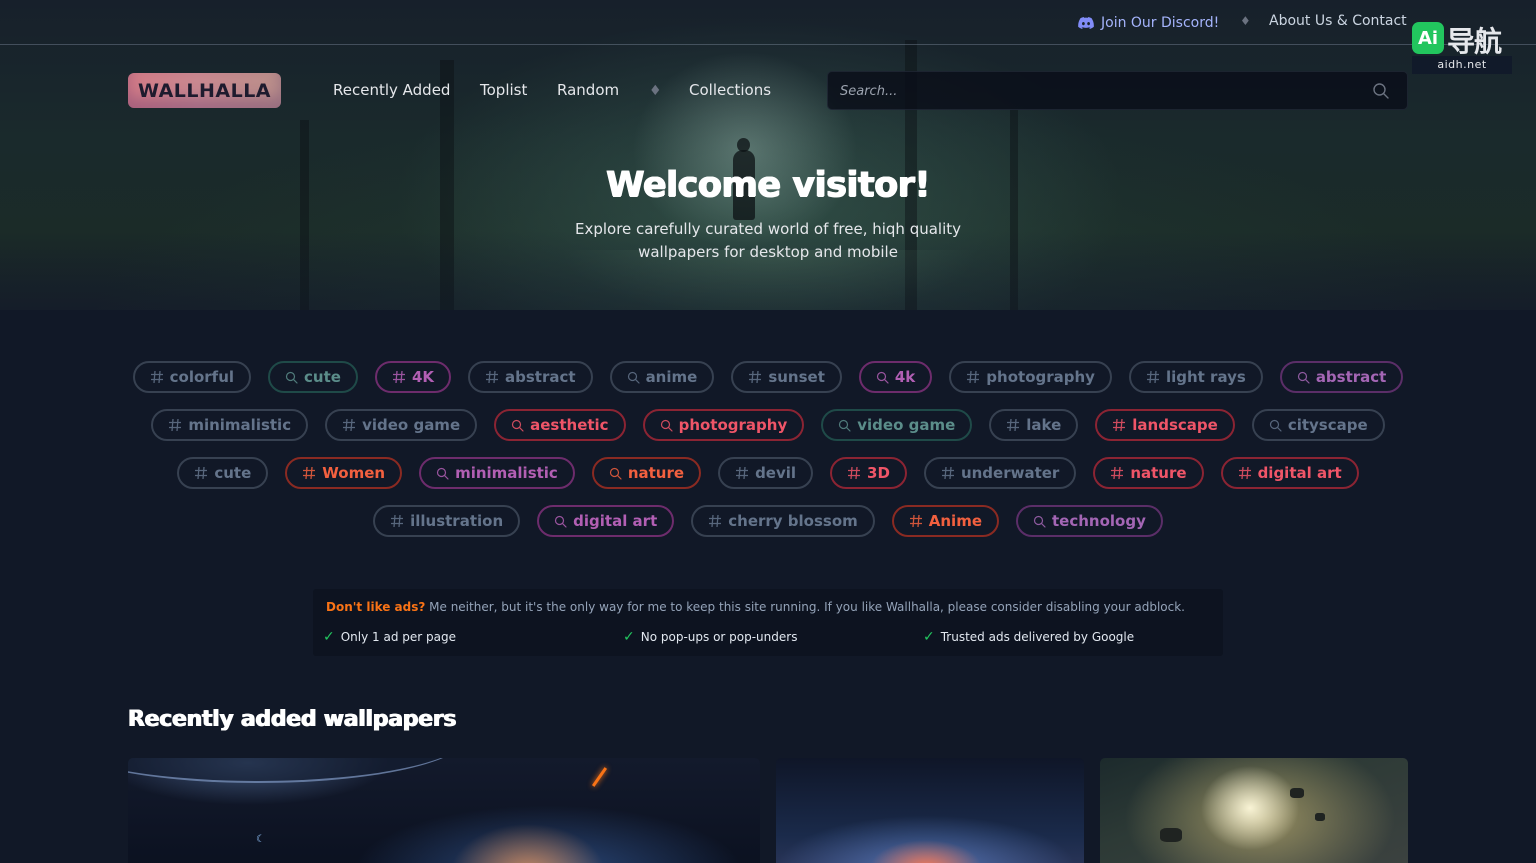 This screenshot has height=863, width=1536. Describe the element at coordinates (786, 377) in the screenshot. I see `tag-chip: sunset` at that location.